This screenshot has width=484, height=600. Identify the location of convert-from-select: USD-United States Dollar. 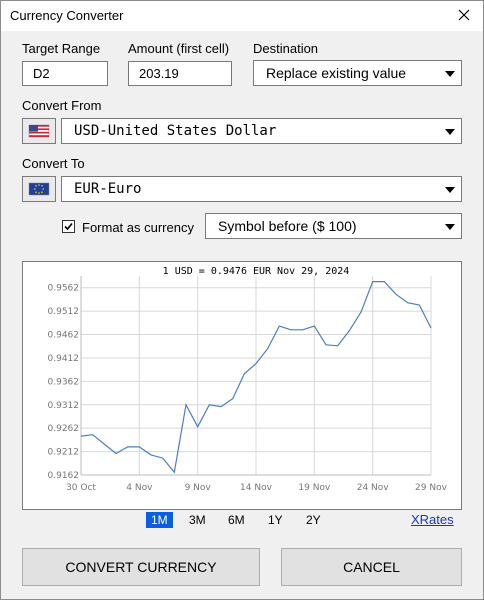
(261, 131).